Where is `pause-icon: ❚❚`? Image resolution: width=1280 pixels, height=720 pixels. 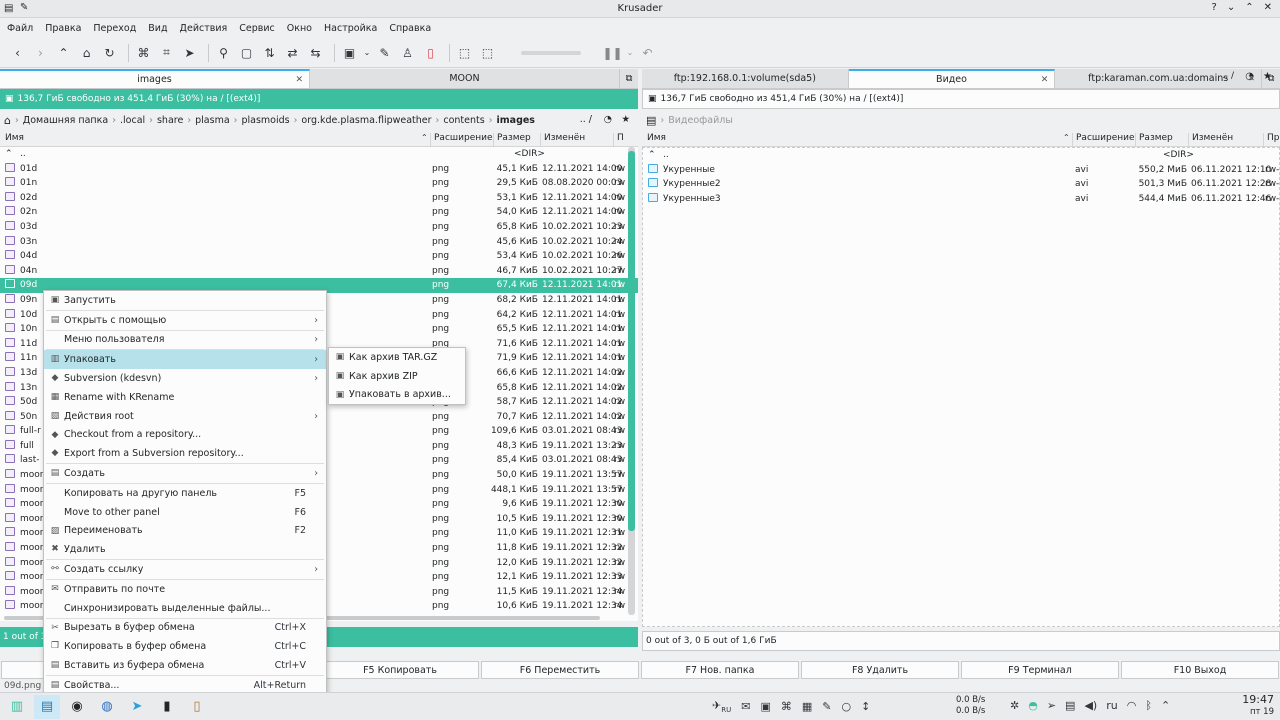 pause-icon: ❚❚ is located at coordinates (612, 53).